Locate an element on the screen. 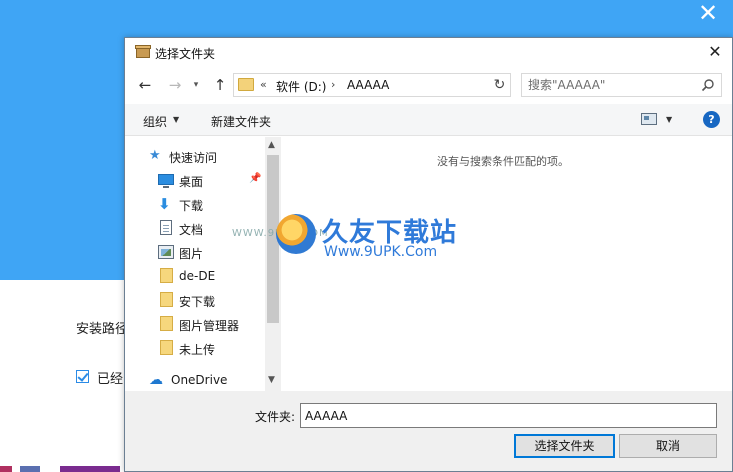  nav-item-documents: 文档 is located at coordinates (195, 228).